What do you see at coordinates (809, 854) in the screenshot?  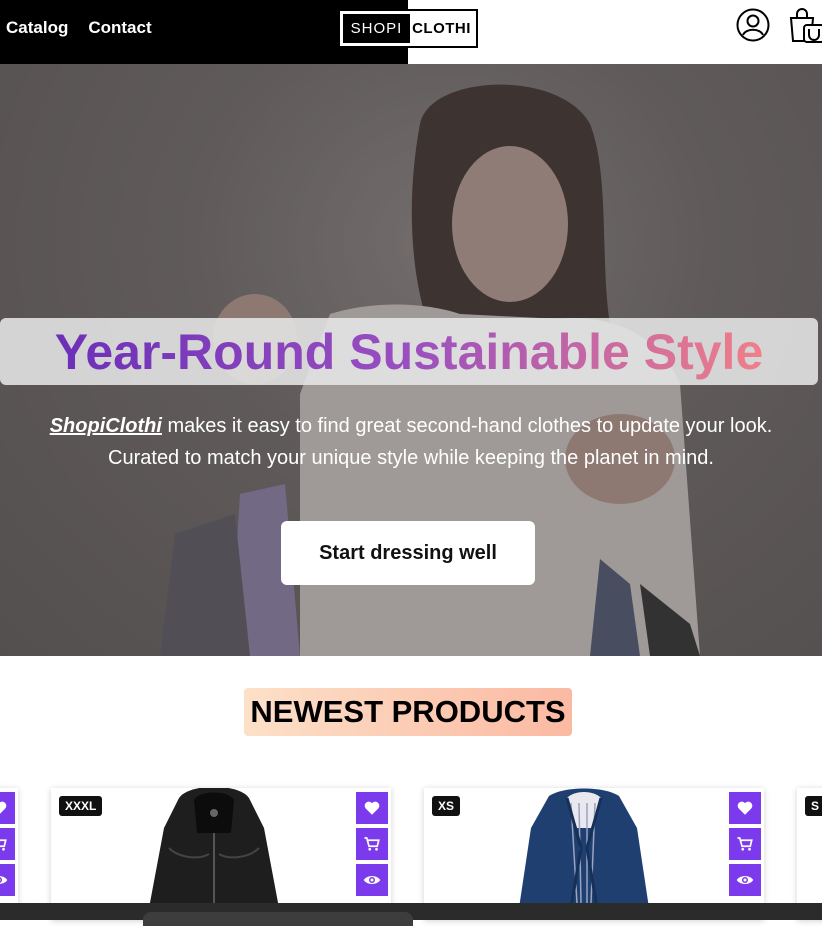 I see `product-card-partial-right: S` at bounding box center [809, 854].